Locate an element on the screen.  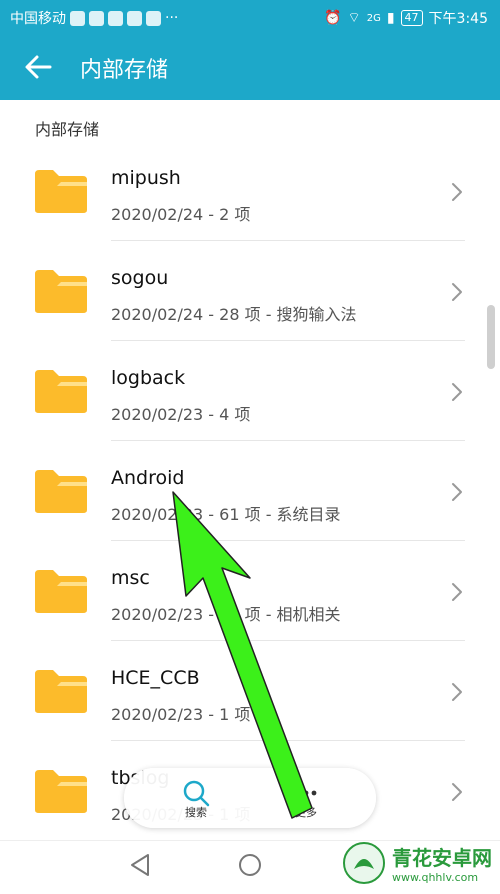
wifi-icon: ⌔ is located at coordinates (354, 18).